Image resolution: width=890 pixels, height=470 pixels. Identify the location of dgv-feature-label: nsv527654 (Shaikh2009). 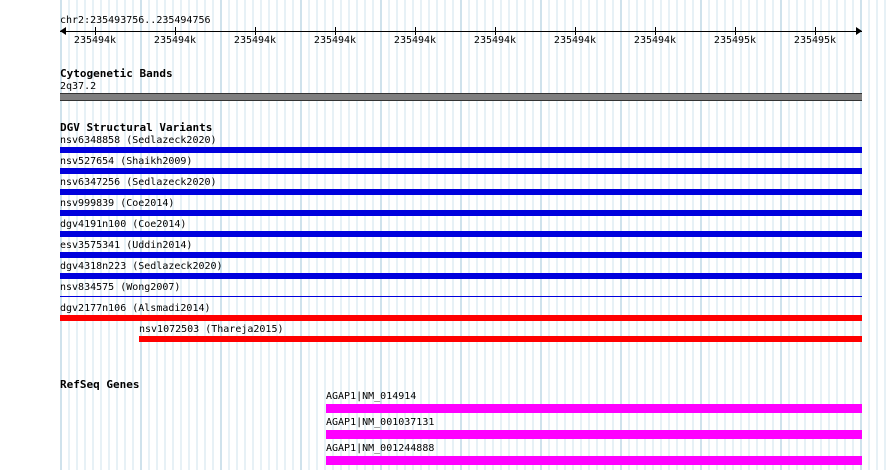
(126, 161).